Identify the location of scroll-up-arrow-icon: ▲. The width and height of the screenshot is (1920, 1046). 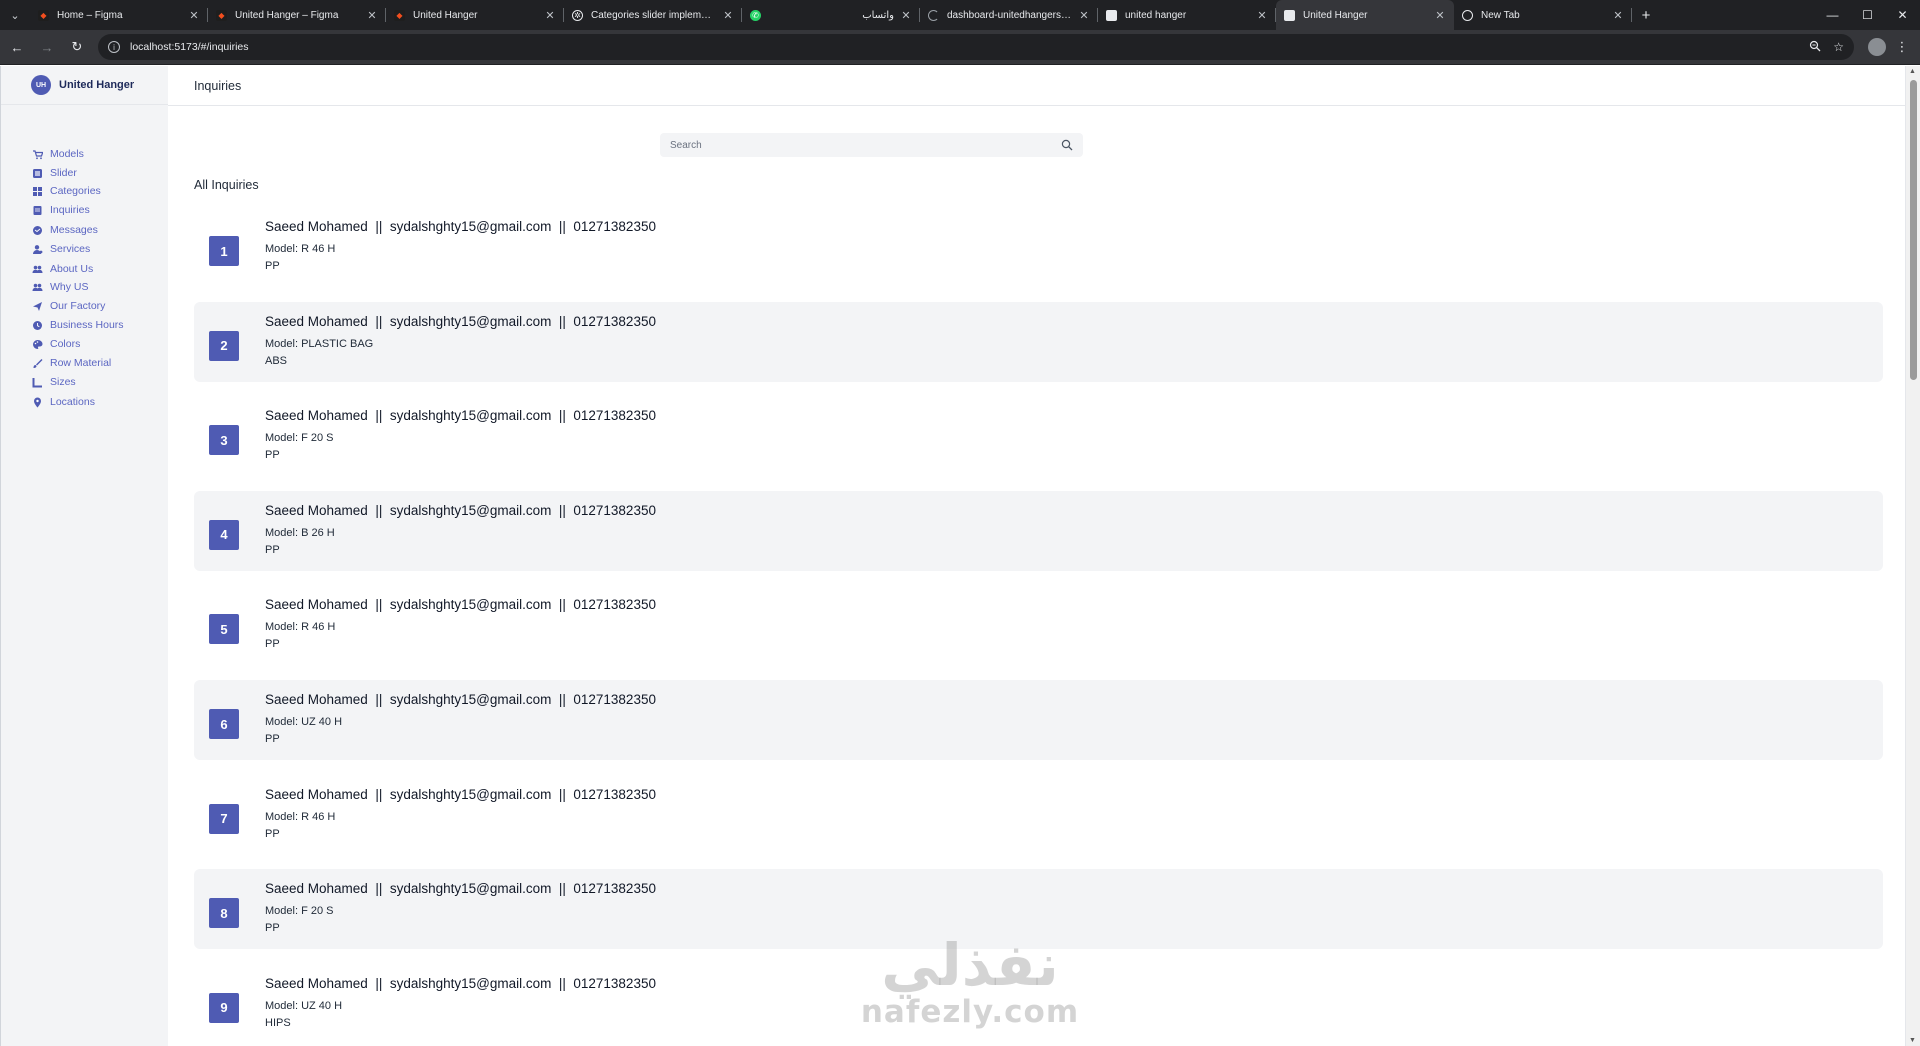
(1912, 71).